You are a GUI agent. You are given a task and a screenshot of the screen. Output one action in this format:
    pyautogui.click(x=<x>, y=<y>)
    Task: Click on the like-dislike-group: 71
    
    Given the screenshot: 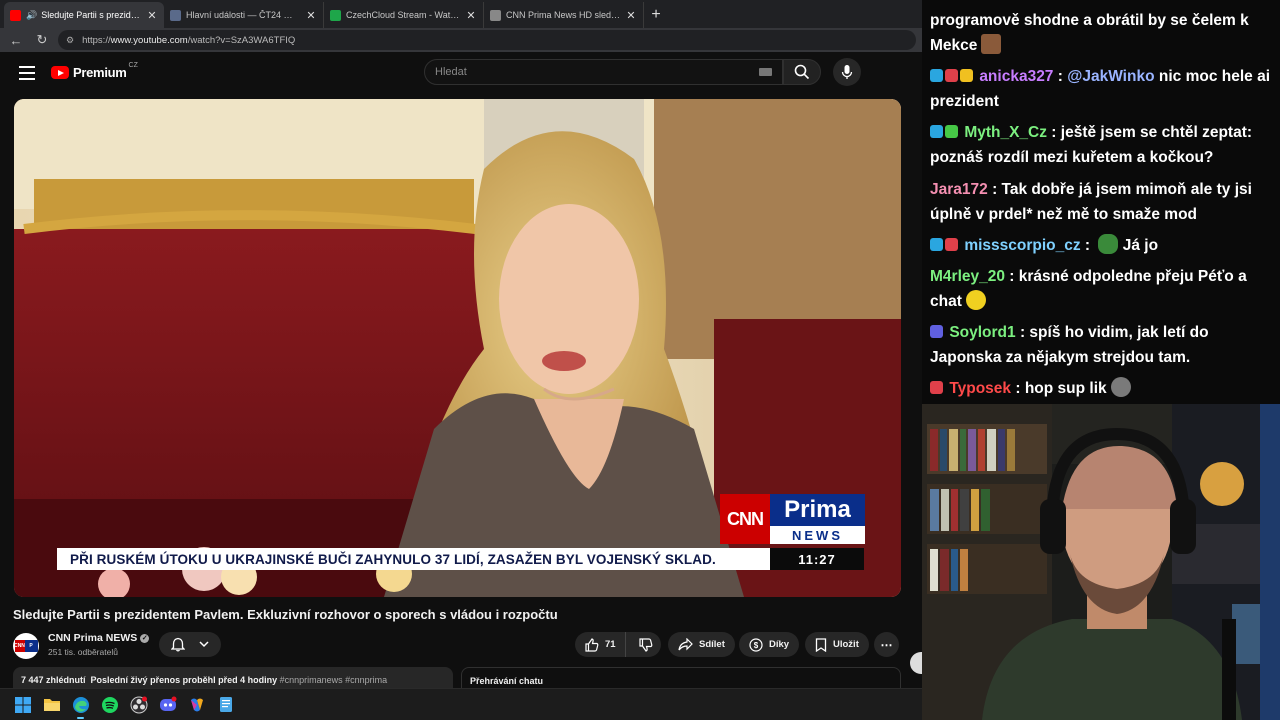 What is the action you would take?
    pyautogui.click(x=618, y=644)
    